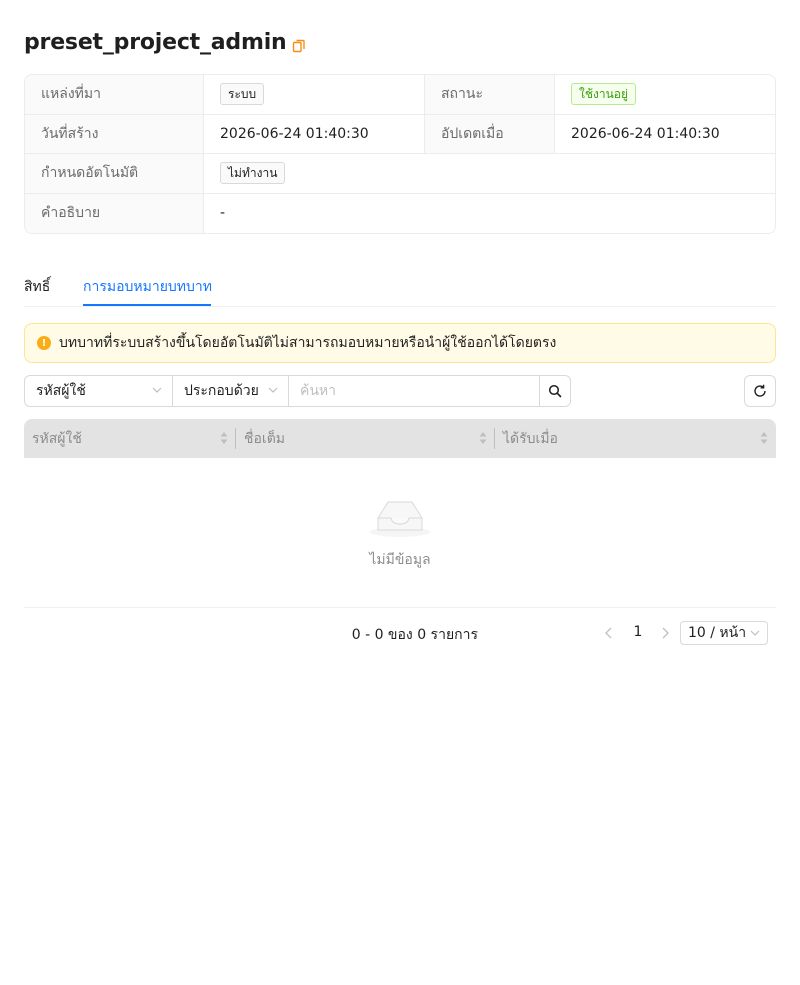 The image size is (800, 985). I want to click on column-full-name-label: ชื่อเต็ม, so click(265, 438).